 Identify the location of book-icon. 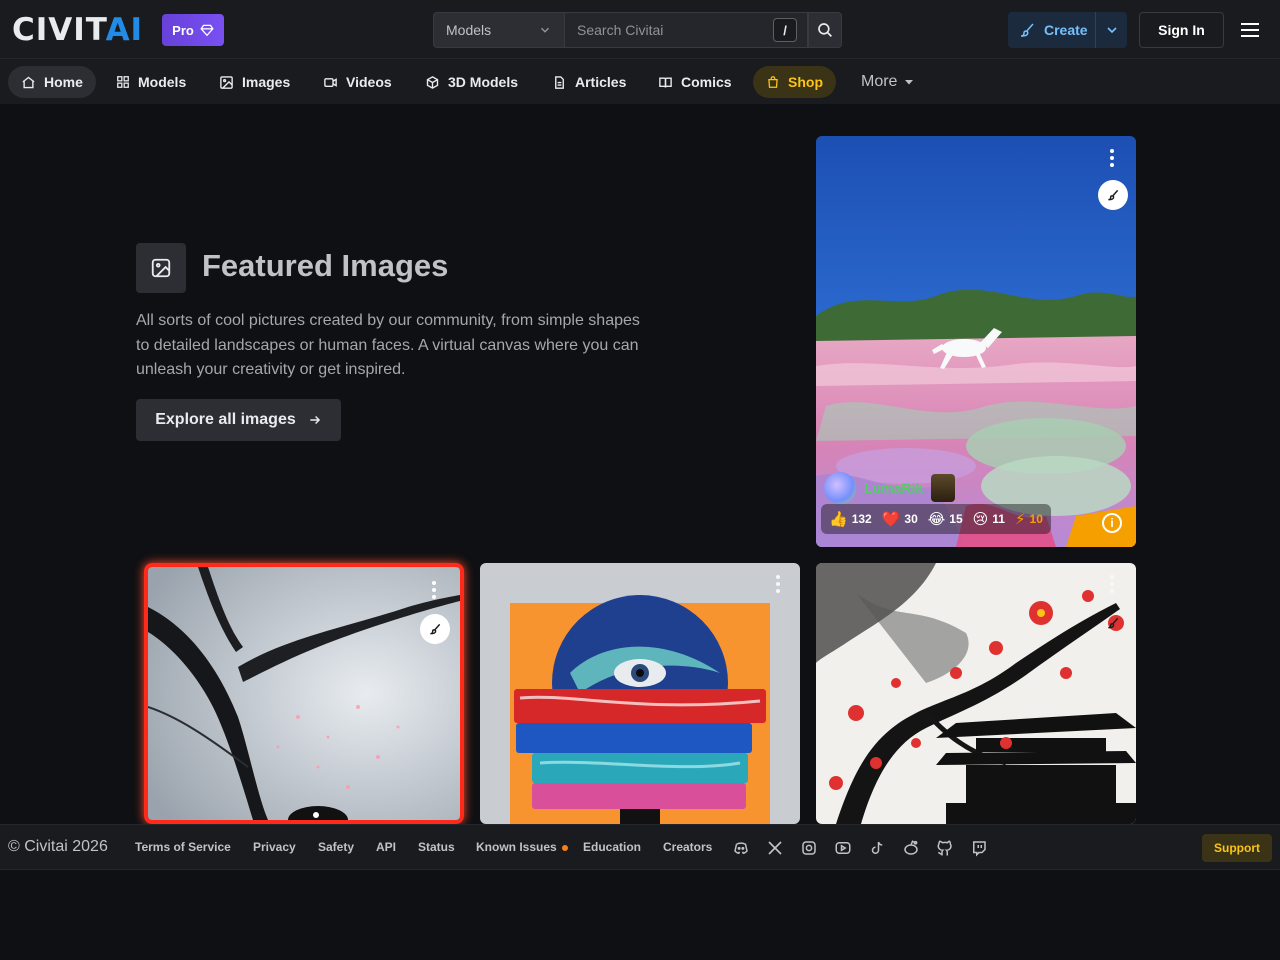
(665, 82).